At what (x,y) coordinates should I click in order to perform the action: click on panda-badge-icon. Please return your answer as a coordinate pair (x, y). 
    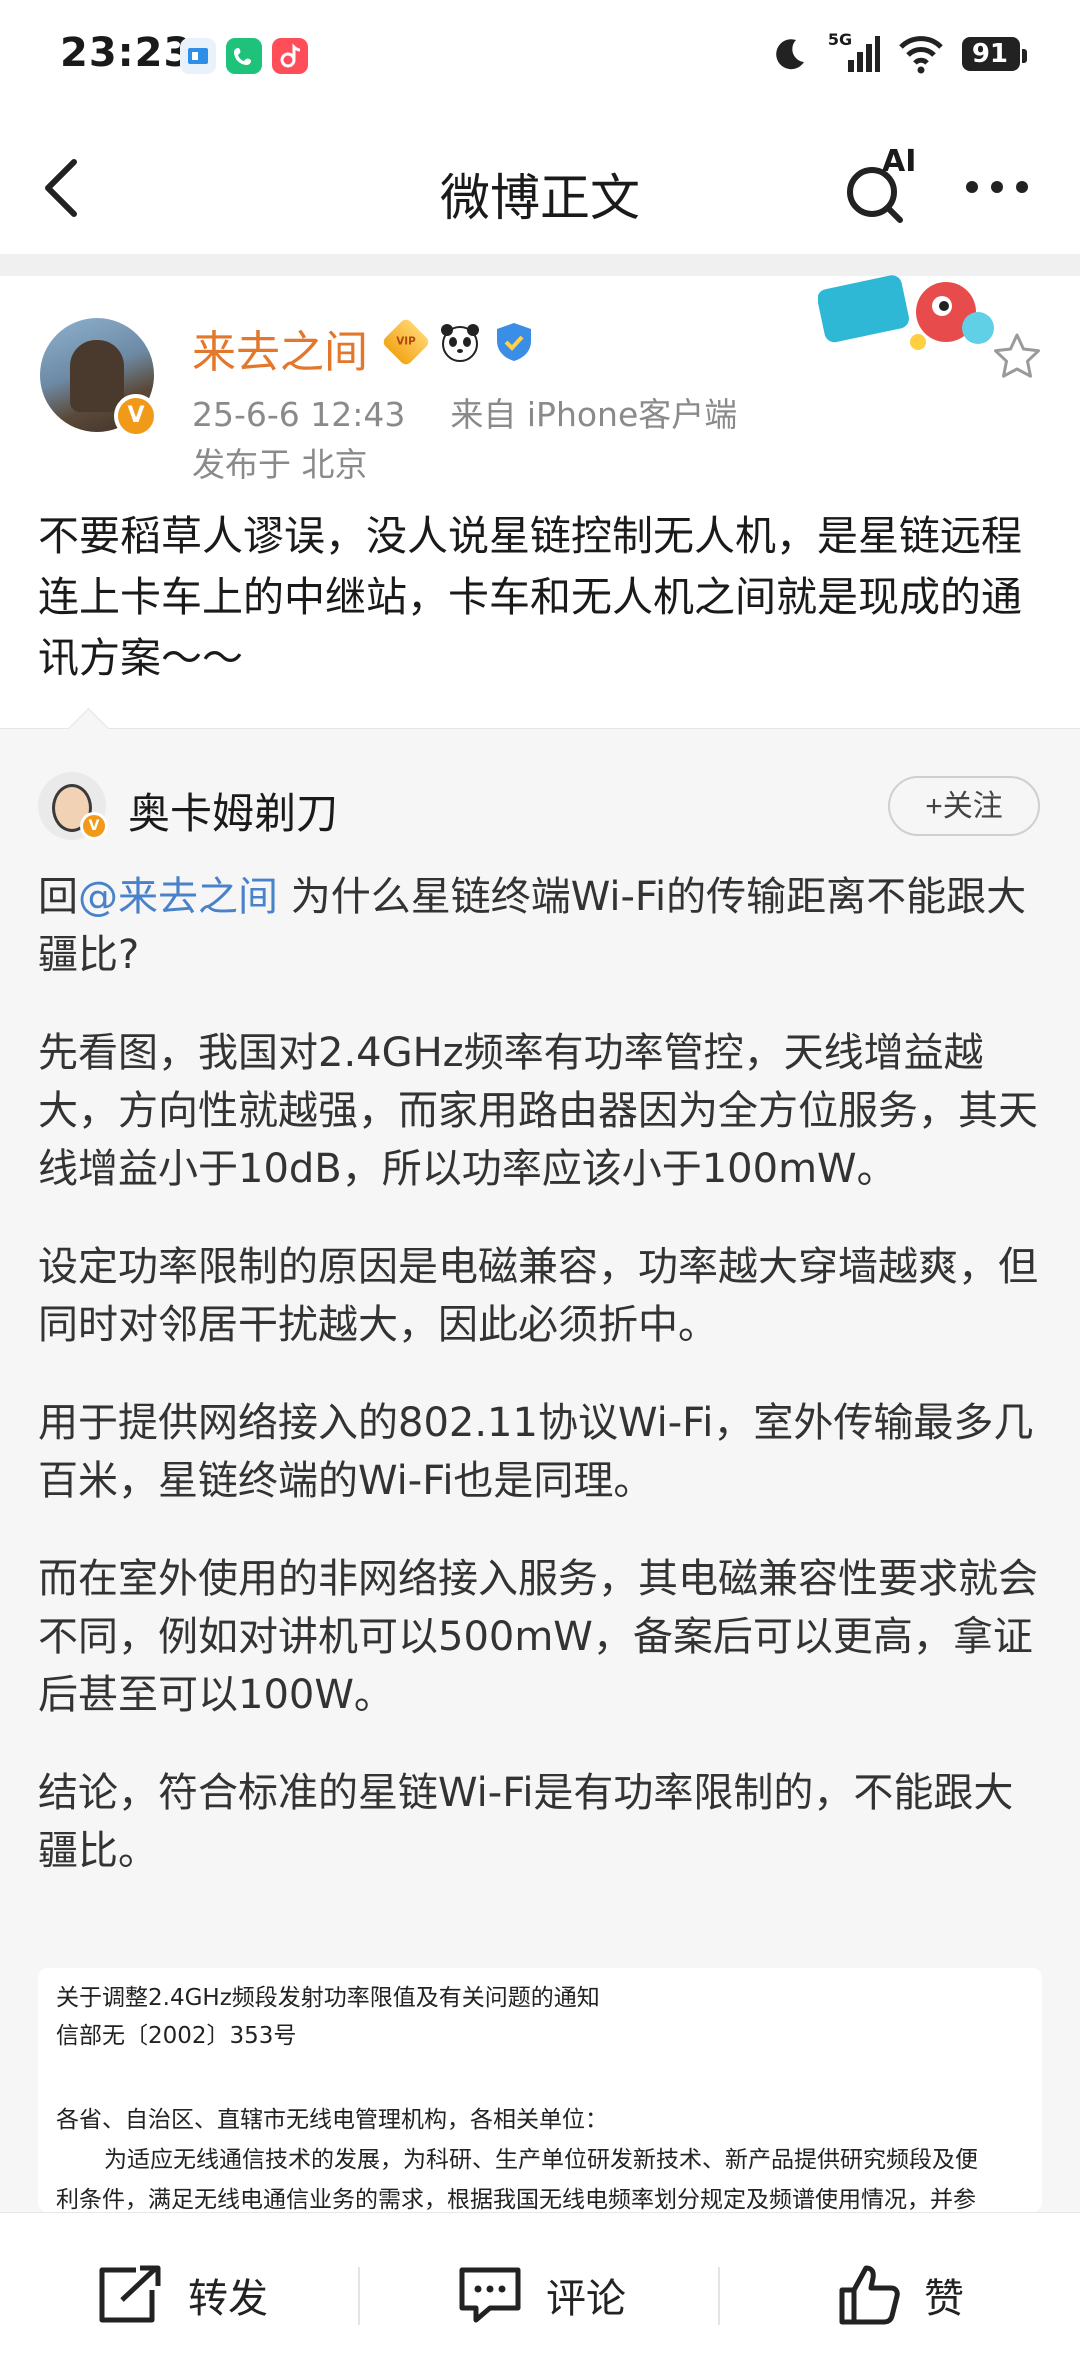
    Looking at the image, I should click on (460, 342).